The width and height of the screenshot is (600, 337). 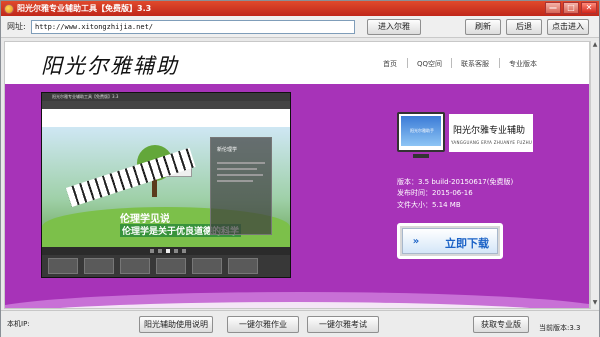 I want to click on site-logo: 阳光尔雅辅助, so click(x=110, y=65).